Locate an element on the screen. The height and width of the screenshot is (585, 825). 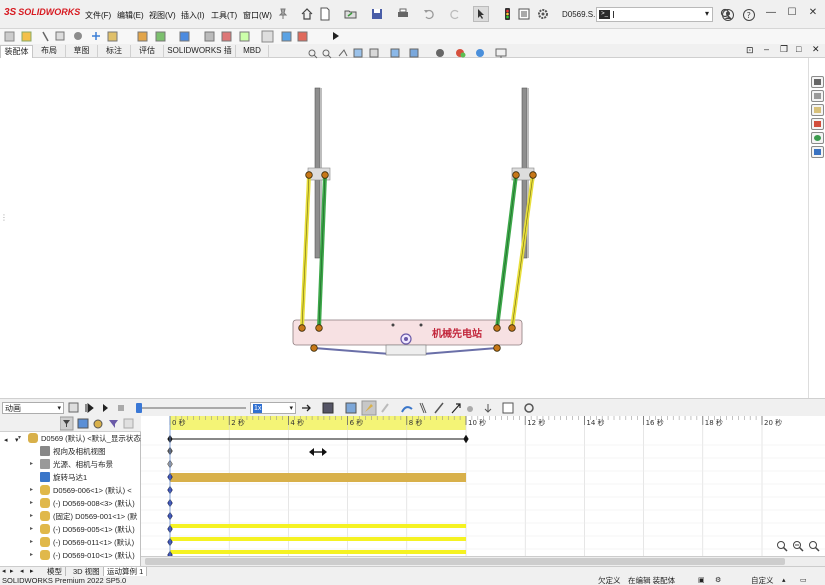
restore-down-icon: ⊡ is located at coordinates (750, 50).